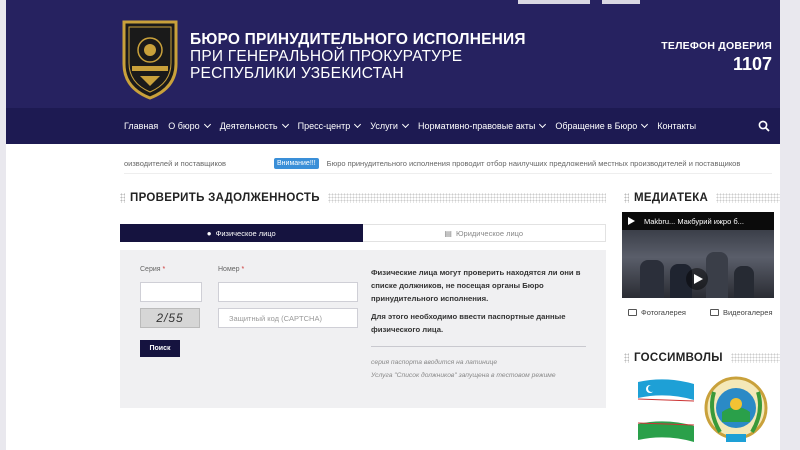  What do you see at coordinates (698, 264) in the screenshot?
I see `video-thumbnail` at bounding box center [698, 264].